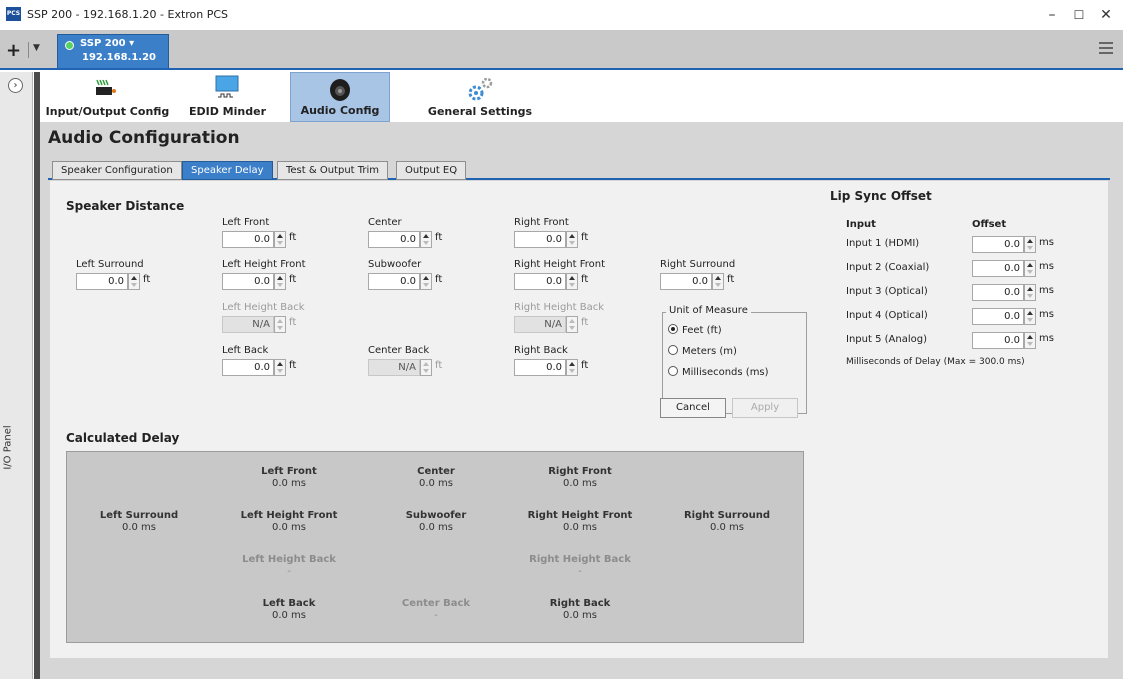  Describe the element at coordinates (117, 170) in the screenshot. I see `tab-speaker-configuration: Speaker Configuration` at that location.